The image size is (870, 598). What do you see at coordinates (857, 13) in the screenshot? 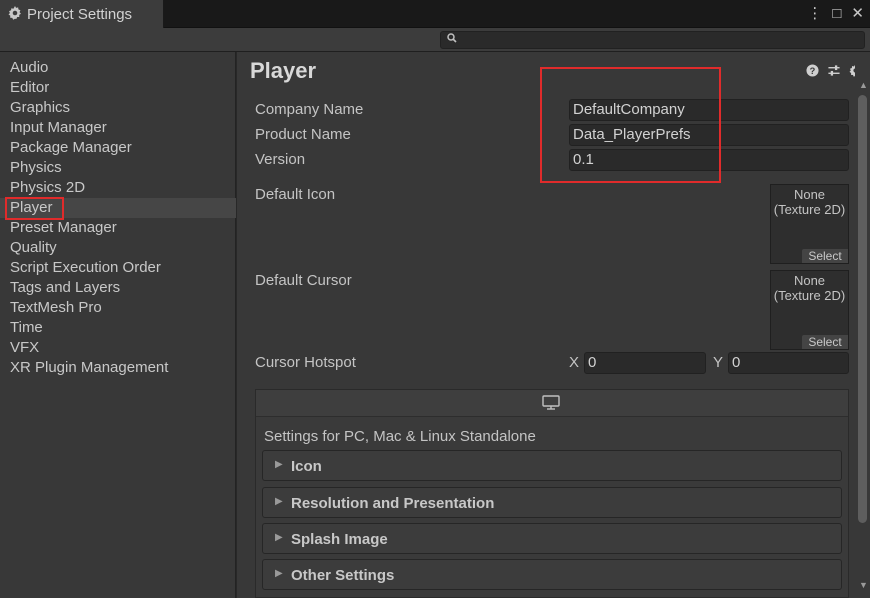
I see `close-icon: ✕` at bounding box center [857, 13].